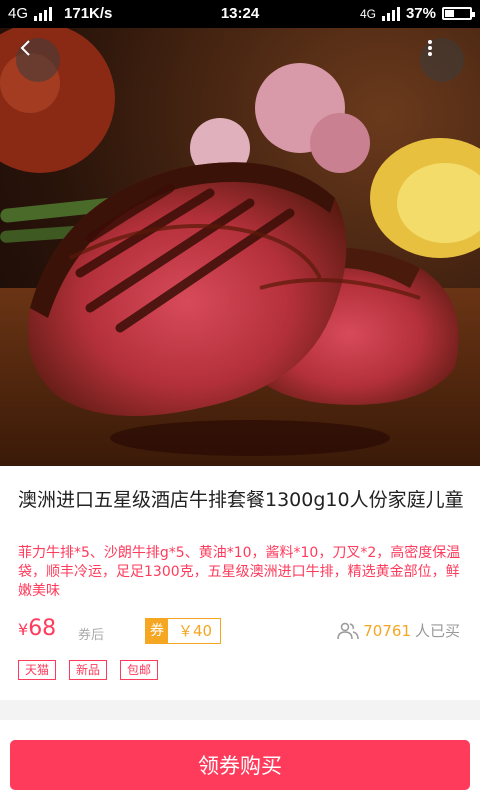 The width and height of the screenshot is (480, 800). I want to click on tag-list: 天猫 新品 包邮, so click(88, 670).